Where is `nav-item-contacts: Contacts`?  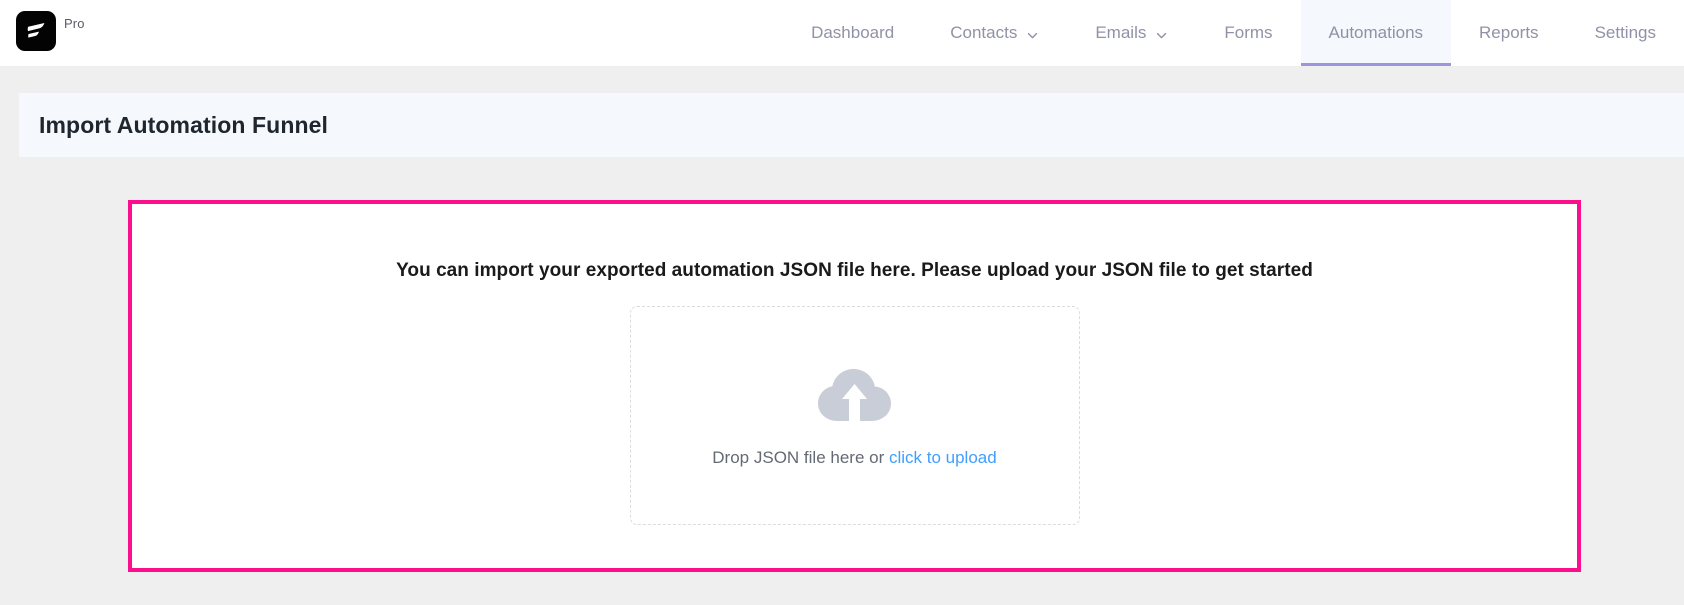
nav-item-contacts: Contacts is located at coordinates (994, 33).